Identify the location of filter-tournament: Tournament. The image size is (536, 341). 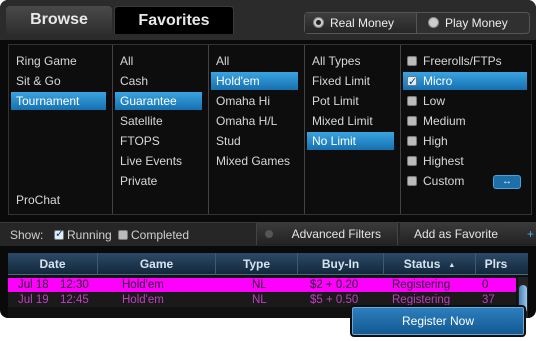
(58, 101).